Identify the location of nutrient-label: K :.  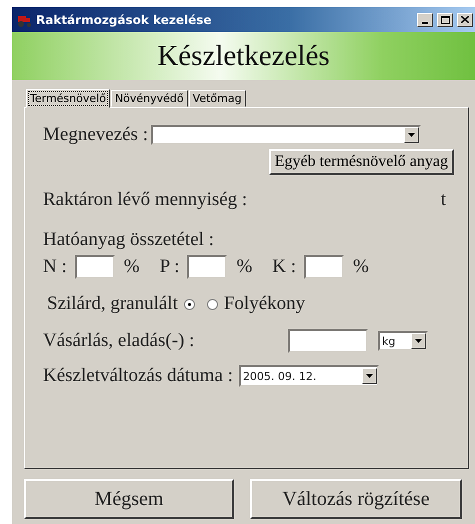
(284, 267).